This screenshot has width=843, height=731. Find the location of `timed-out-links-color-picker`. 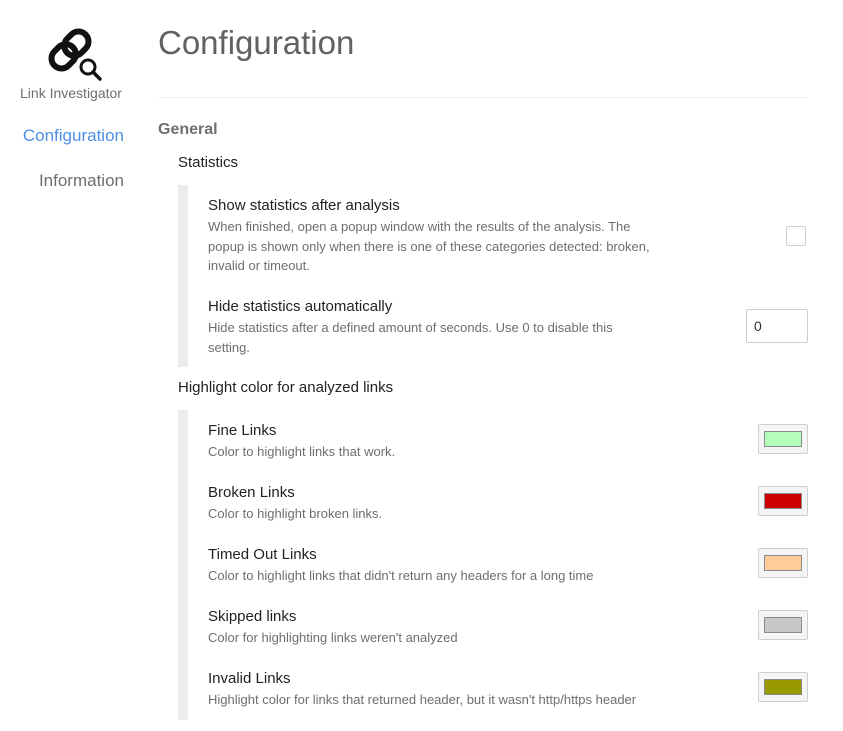

timed-out-links-color-picker is located at coordinates (783, 563).